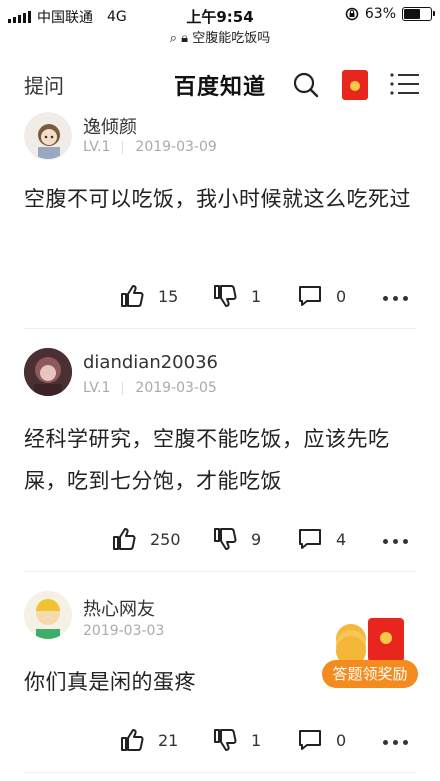  Describe the element at coordinates (256, 539) in the screenshot. I see `dislike-count: 9` at that location.